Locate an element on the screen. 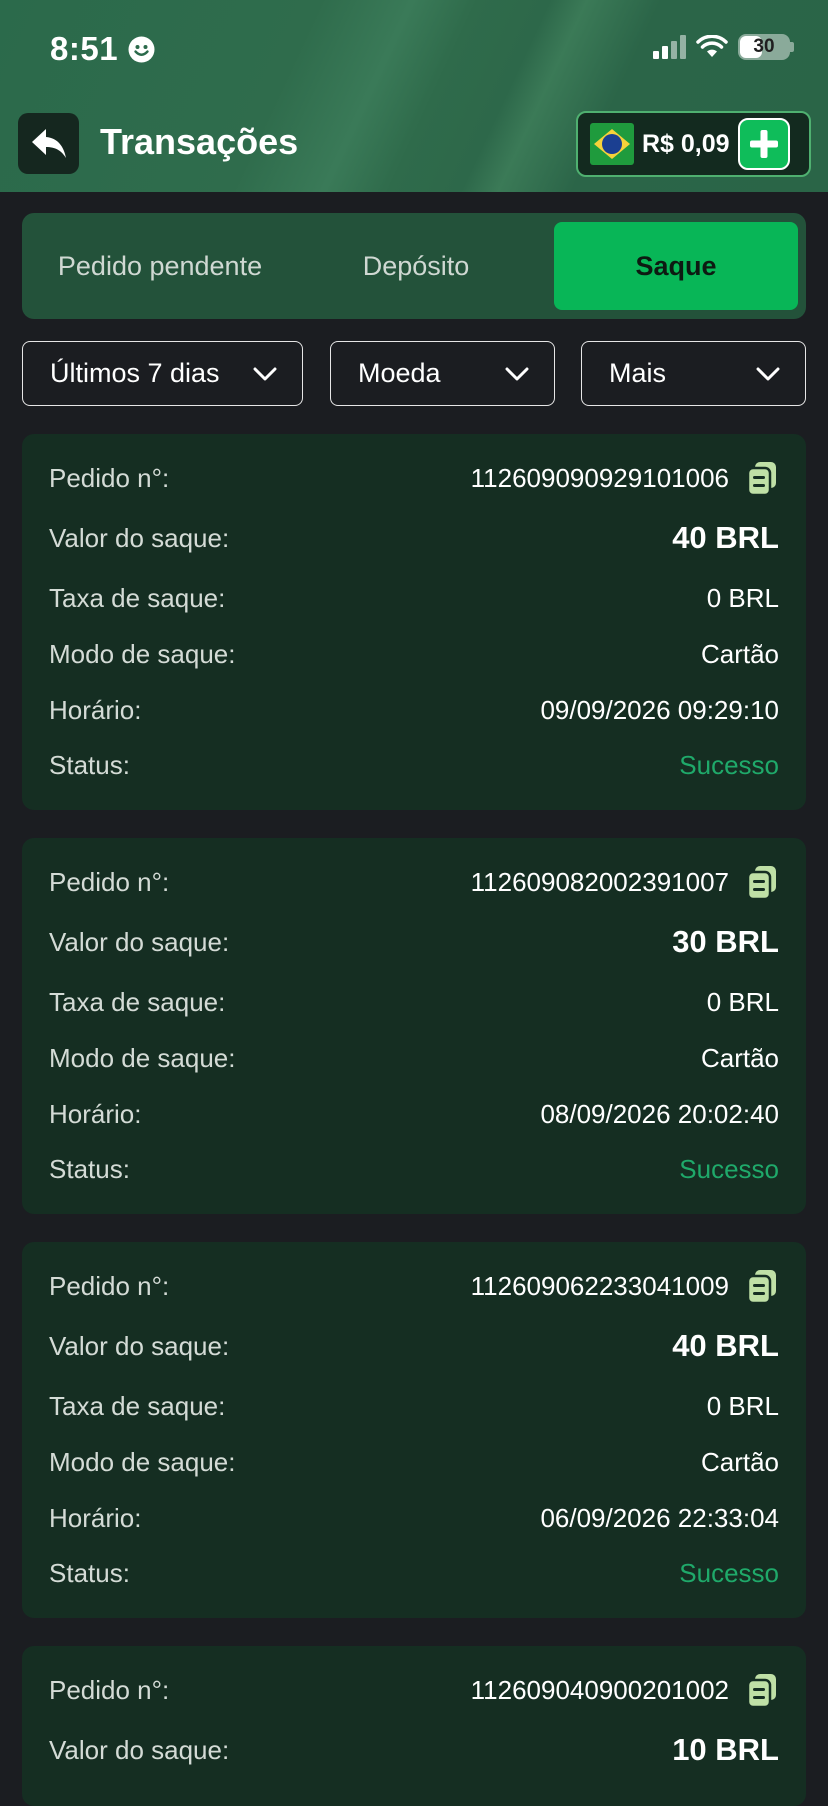 This screenshot has height=1806, width=828. status-time: 8:51 is located at coordinates (84, 48).